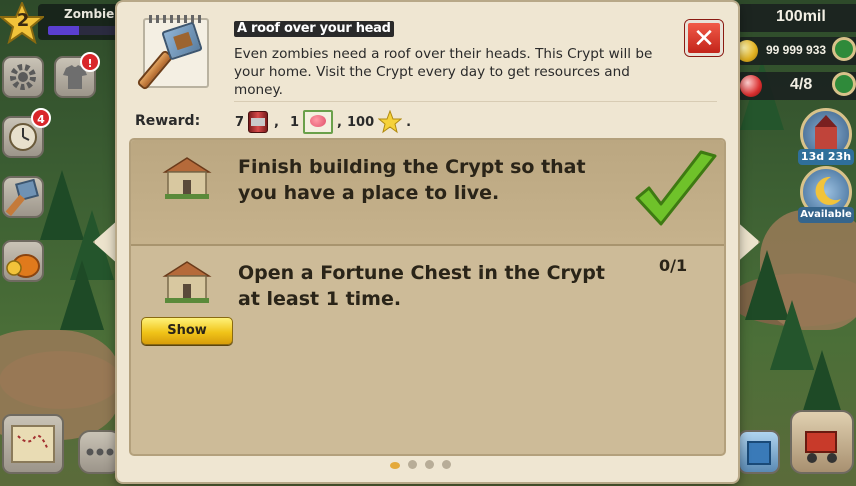 This screenshot has width=856, height=486. Describe the element at coordinates (673, 265) in the screenshot. I see `task-progress: 0/1` at that location.